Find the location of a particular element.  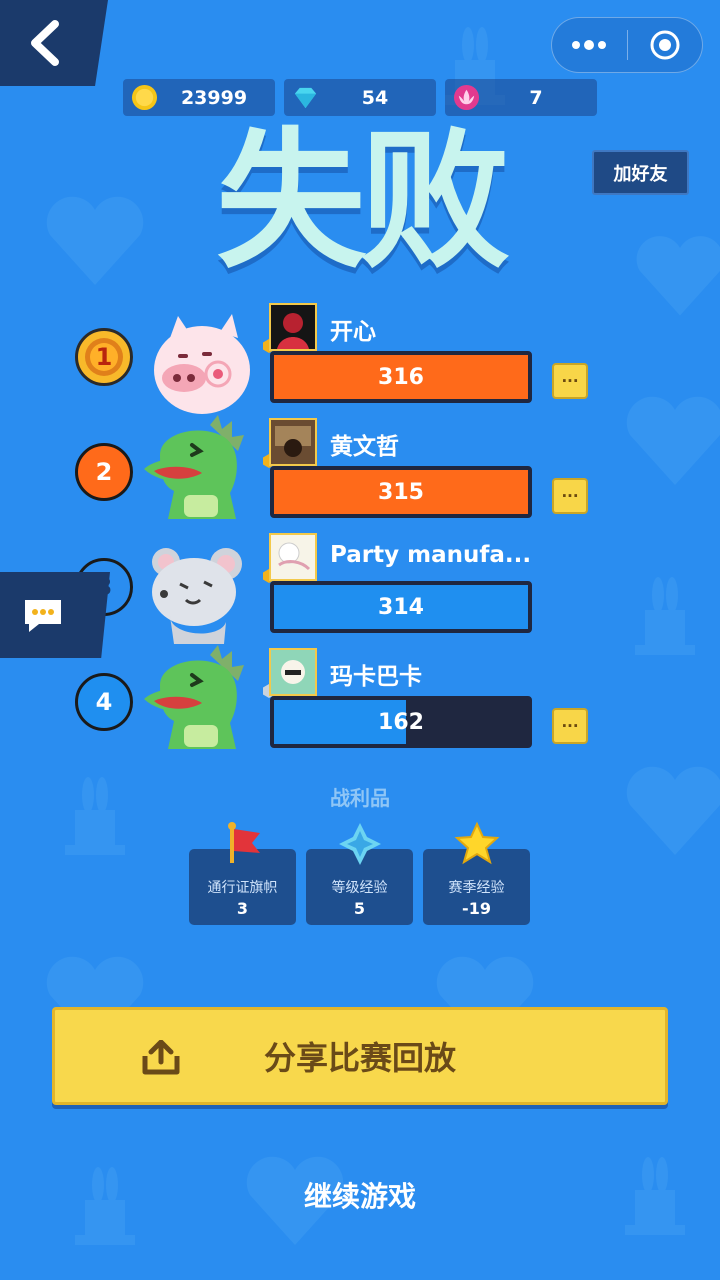

score-value: 314 is located at coordinates (401, 607).